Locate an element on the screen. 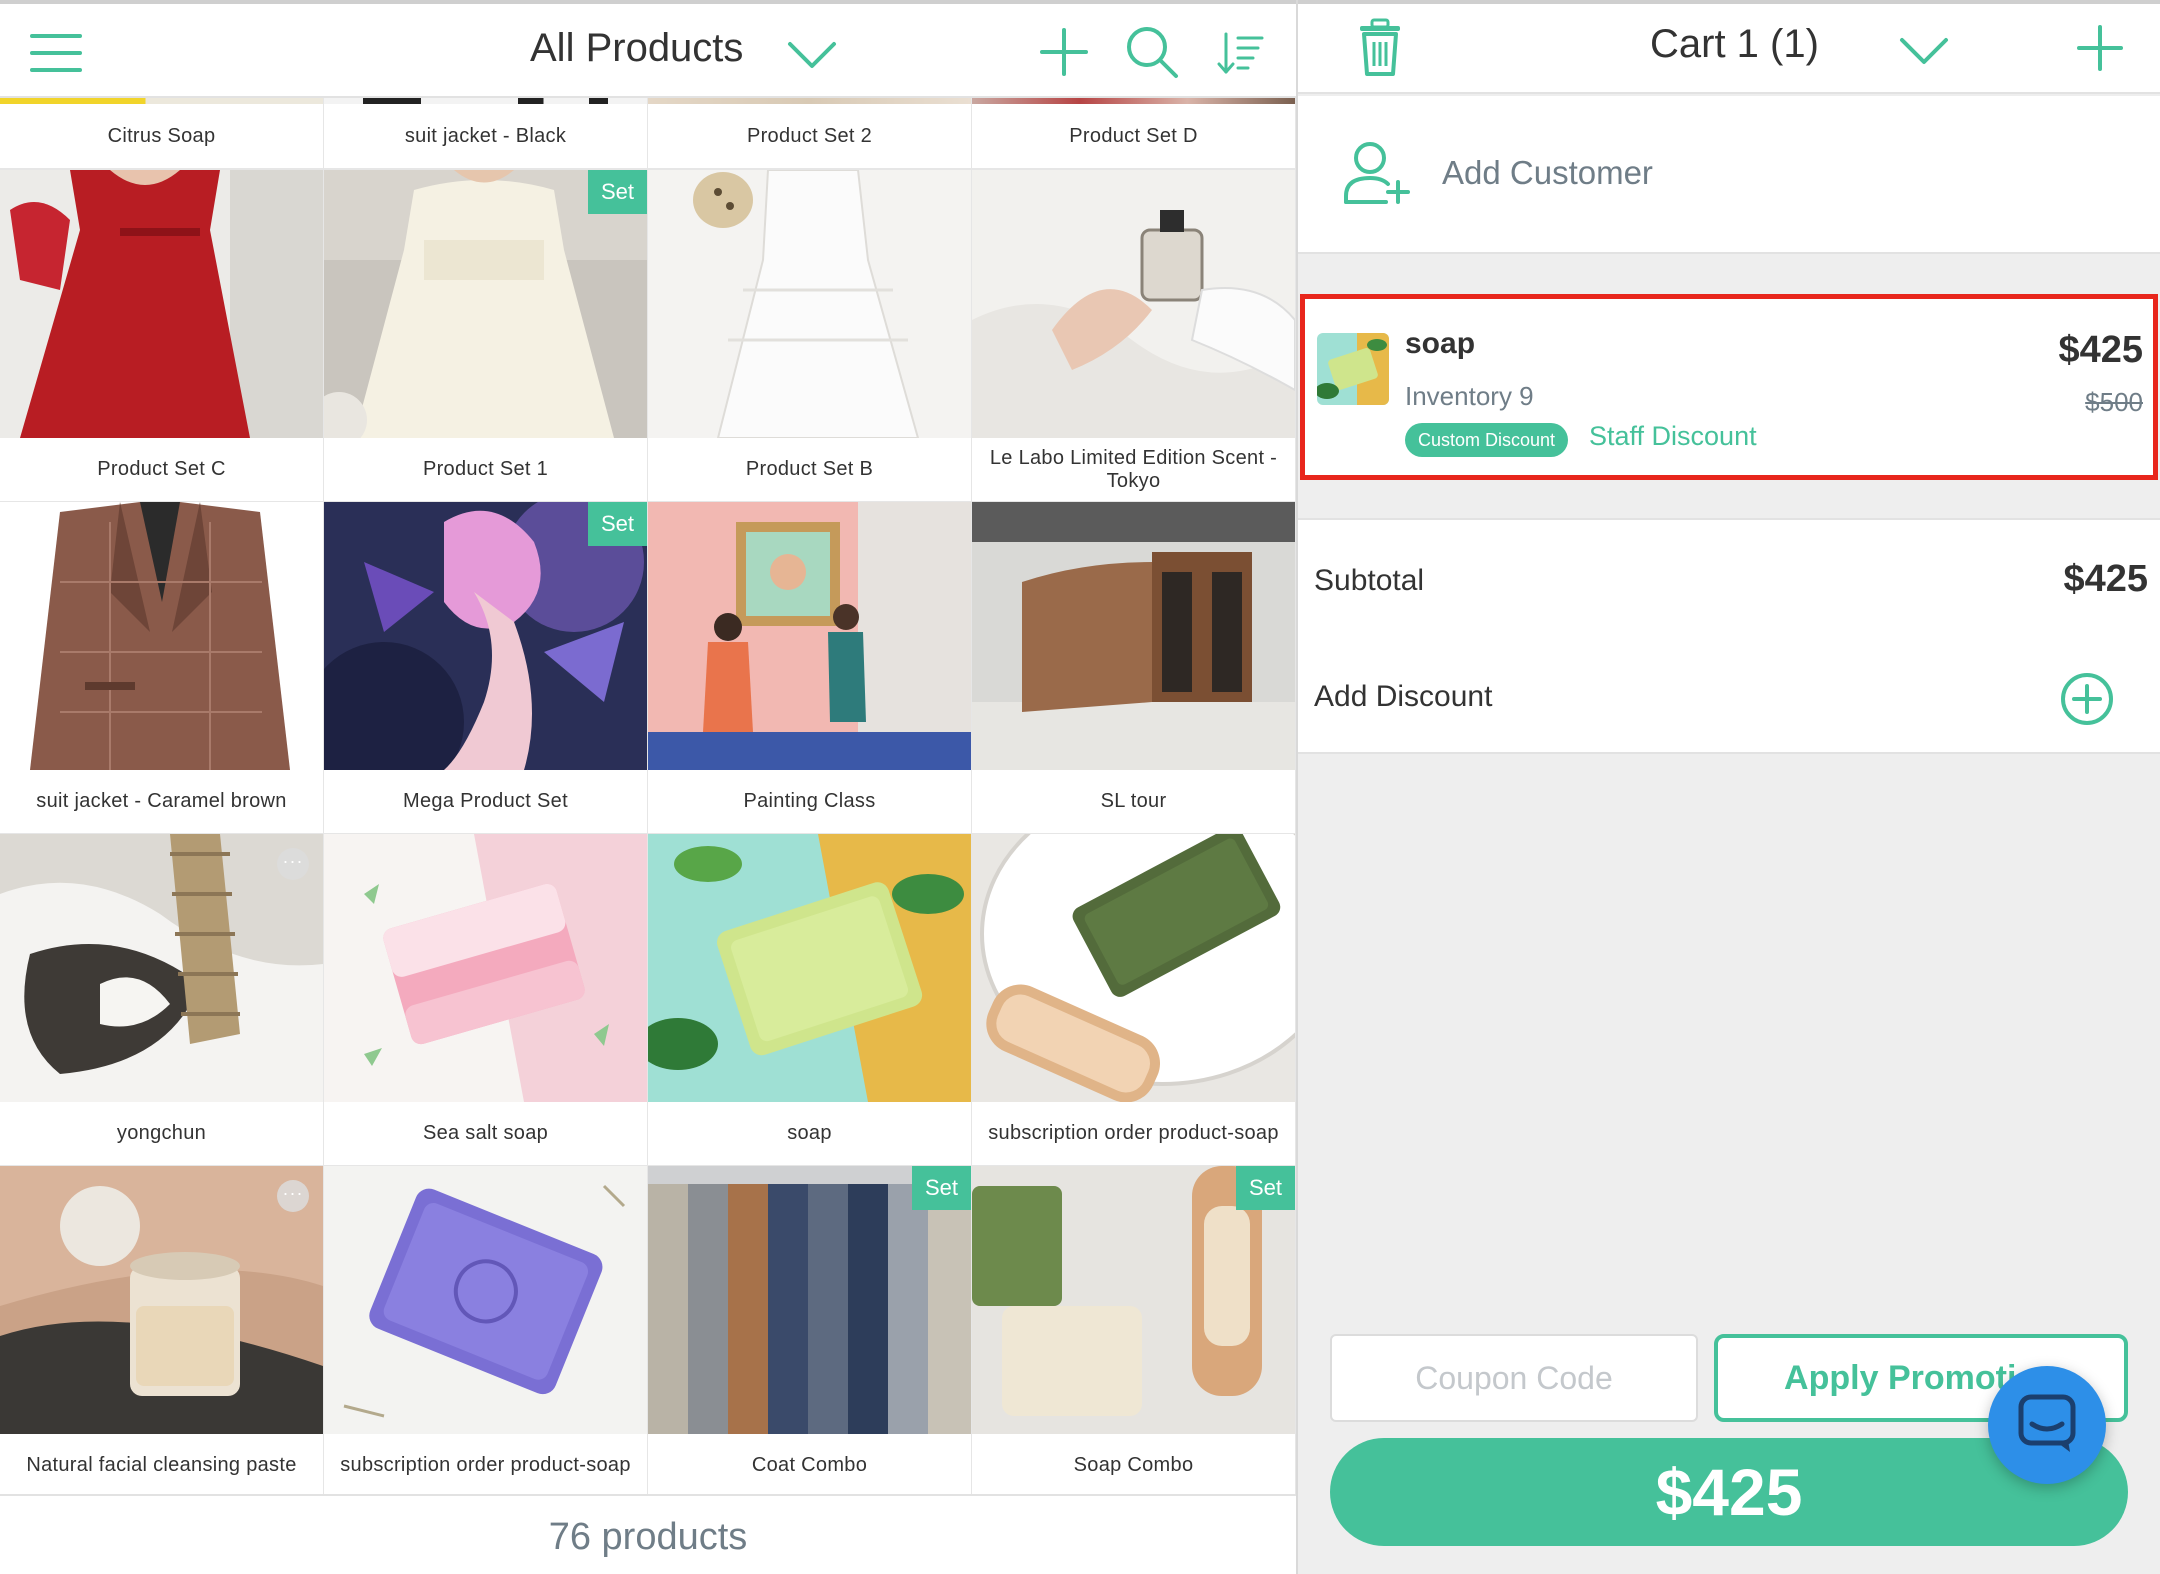  add-customer-label: Add Customer is located at coordinates (1547, 172).